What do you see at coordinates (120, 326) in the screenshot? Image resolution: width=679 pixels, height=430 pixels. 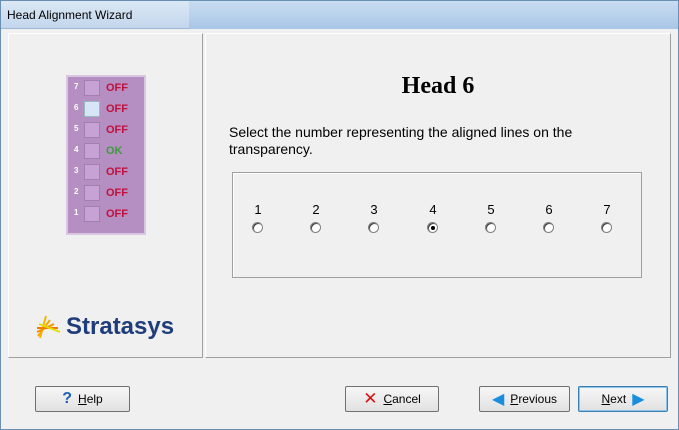 I see `logo-text: Stratasys` at bounding box center [120, 326].